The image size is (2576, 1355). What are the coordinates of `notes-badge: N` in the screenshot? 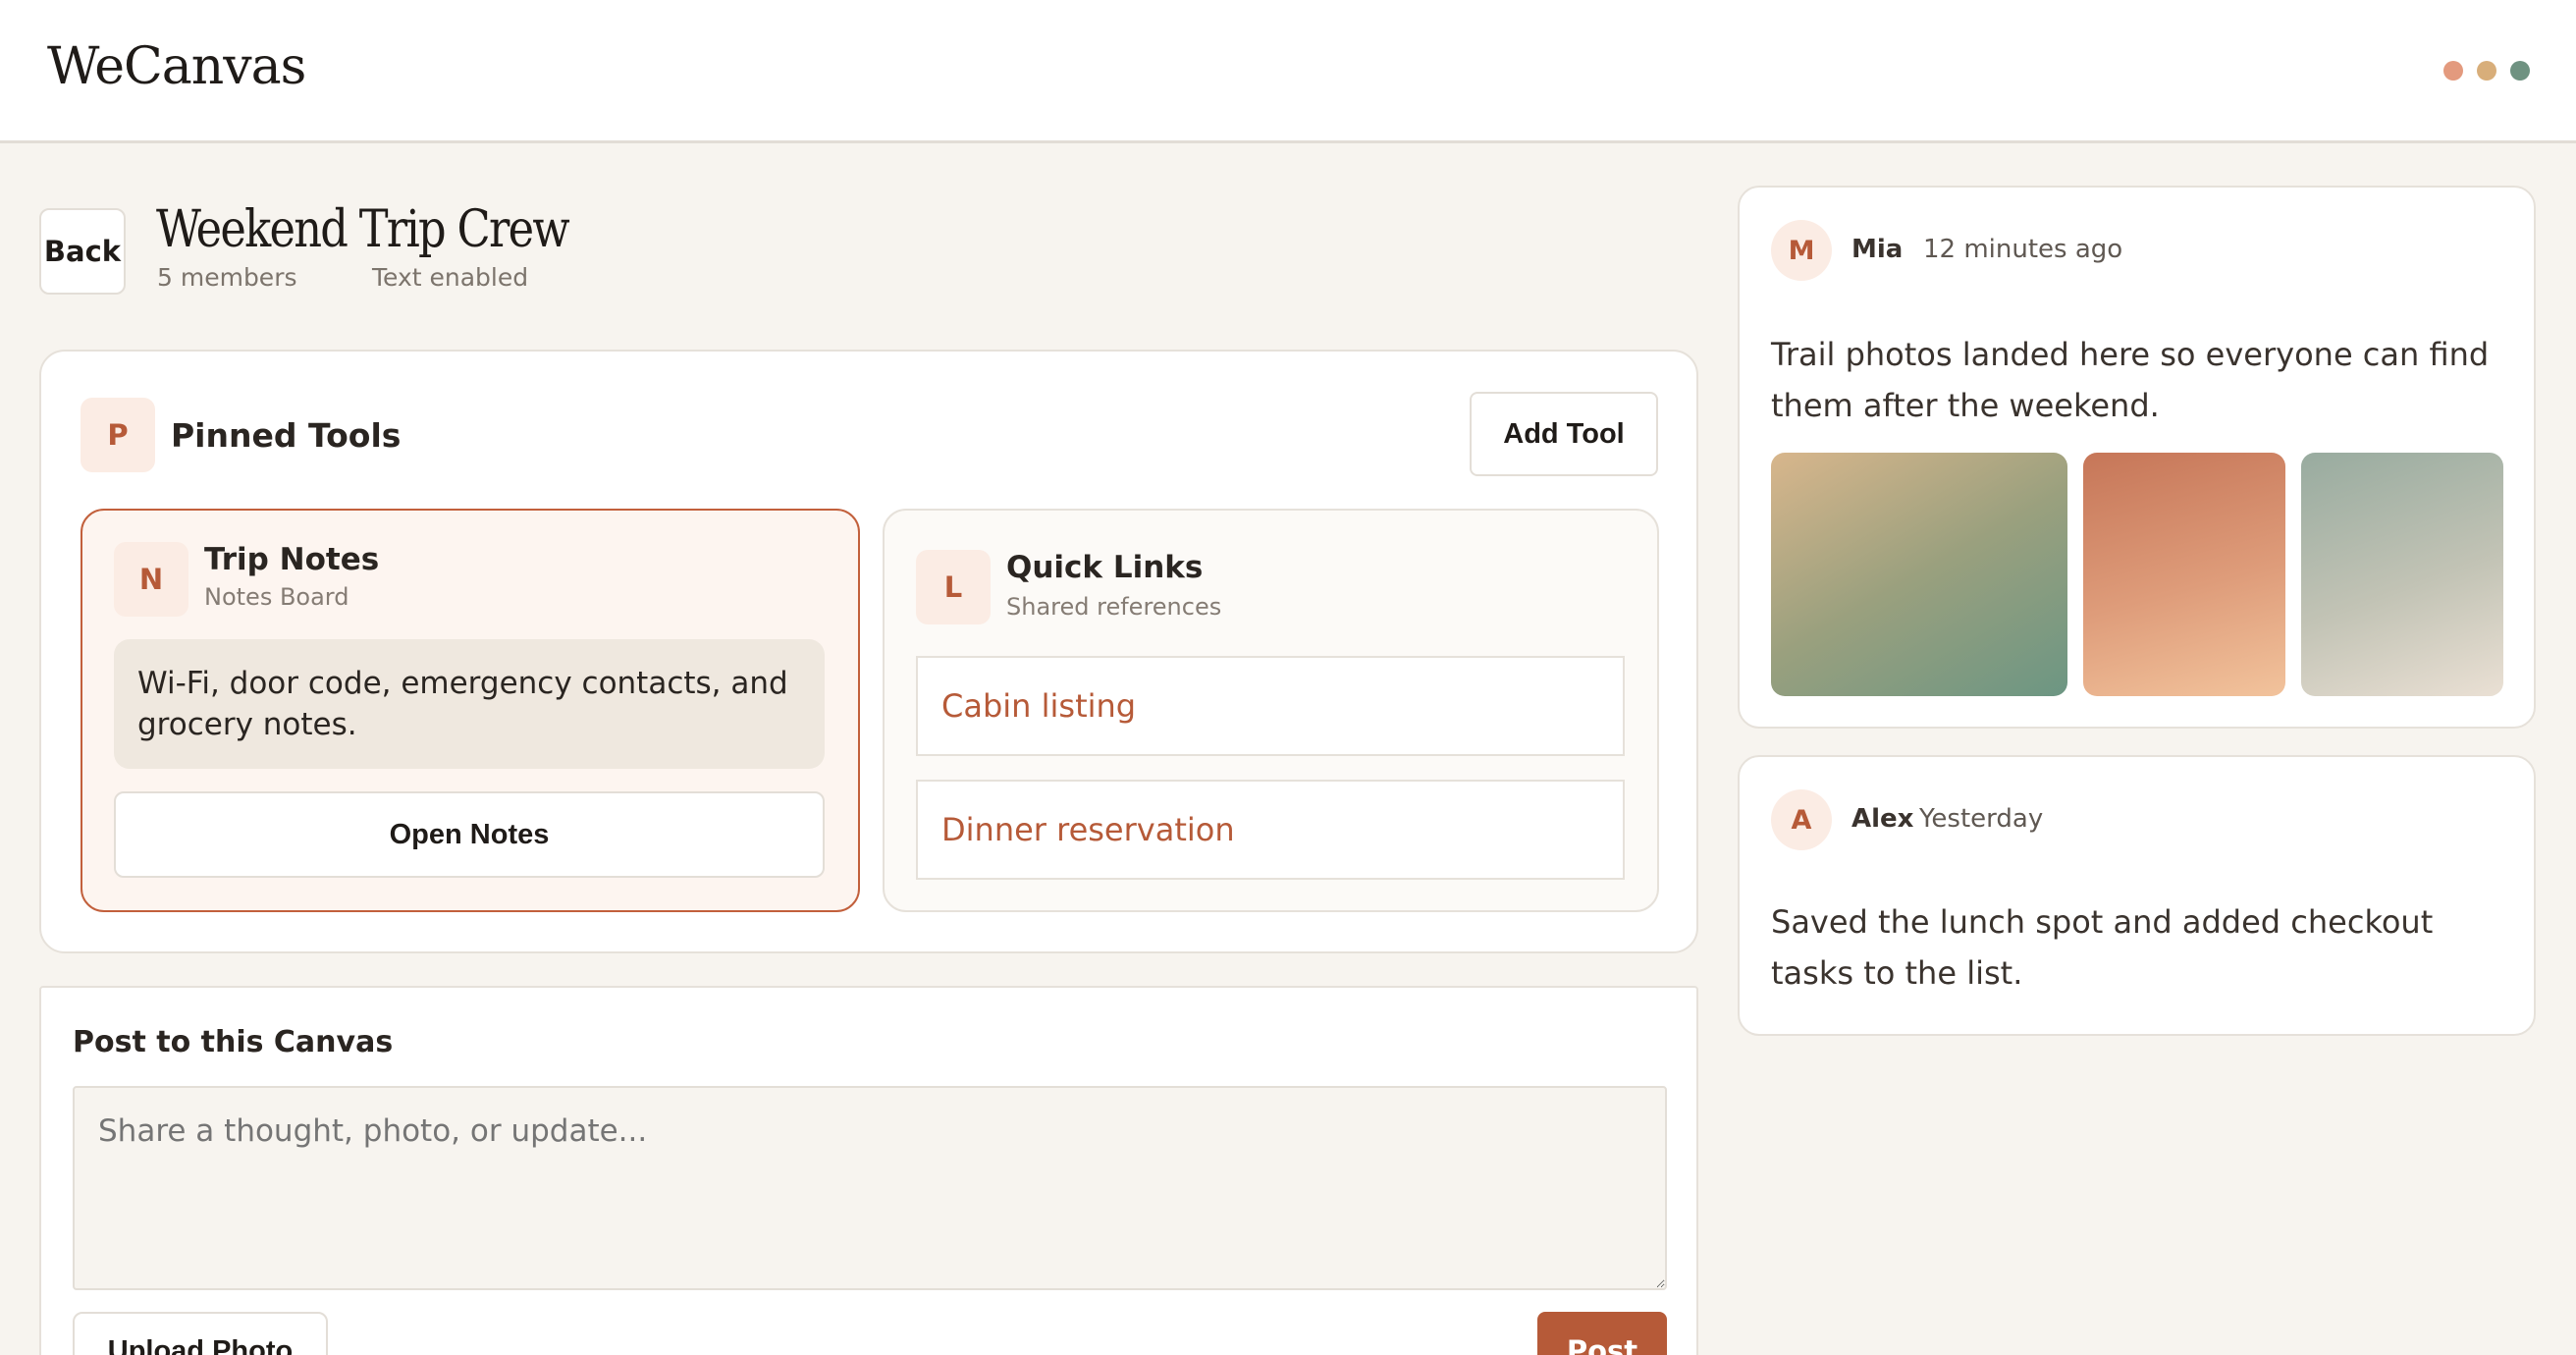 It's located at (151, 579).